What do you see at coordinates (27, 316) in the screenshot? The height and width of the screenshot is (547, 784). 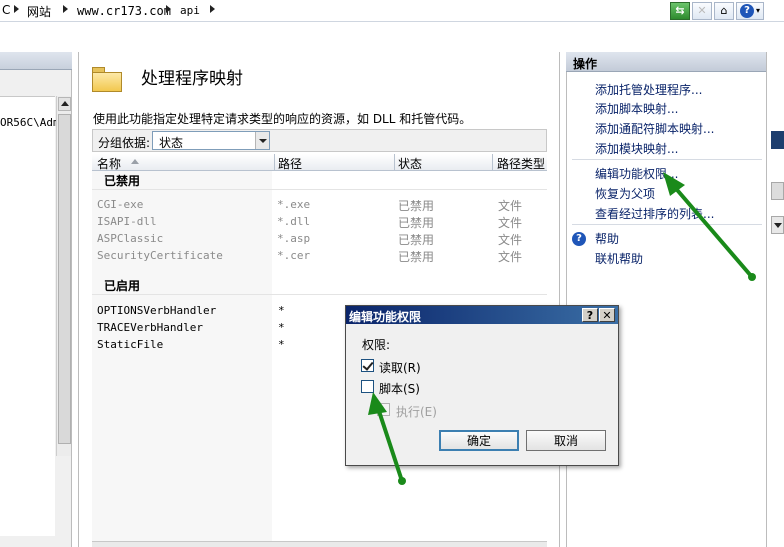 I see `connections-tree` at bounding box center [27, 316].